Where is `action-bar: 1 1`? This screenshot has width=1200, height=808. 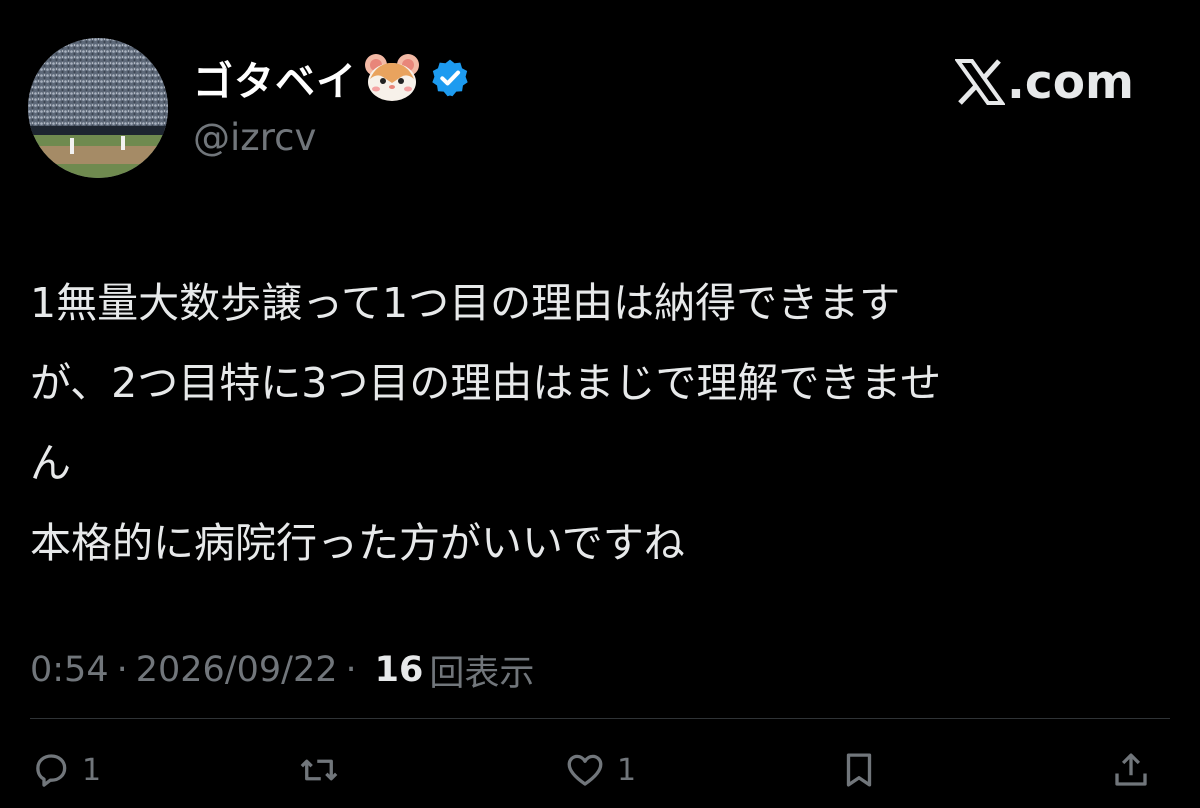 action-bar: 1 1 is located at coordinates (600, 774).